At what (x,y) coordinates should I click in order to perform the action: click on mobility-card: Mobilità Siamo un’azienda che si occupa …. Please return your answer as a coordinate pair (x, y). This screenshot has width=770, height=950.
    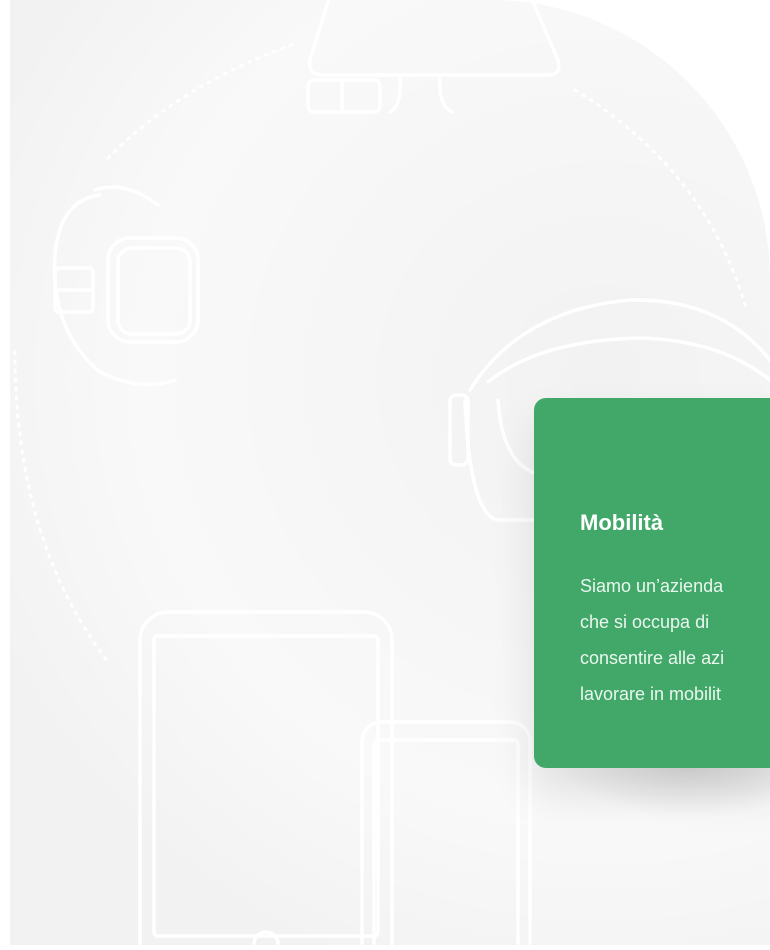
    Looking at the image, I should click on (652, 583).